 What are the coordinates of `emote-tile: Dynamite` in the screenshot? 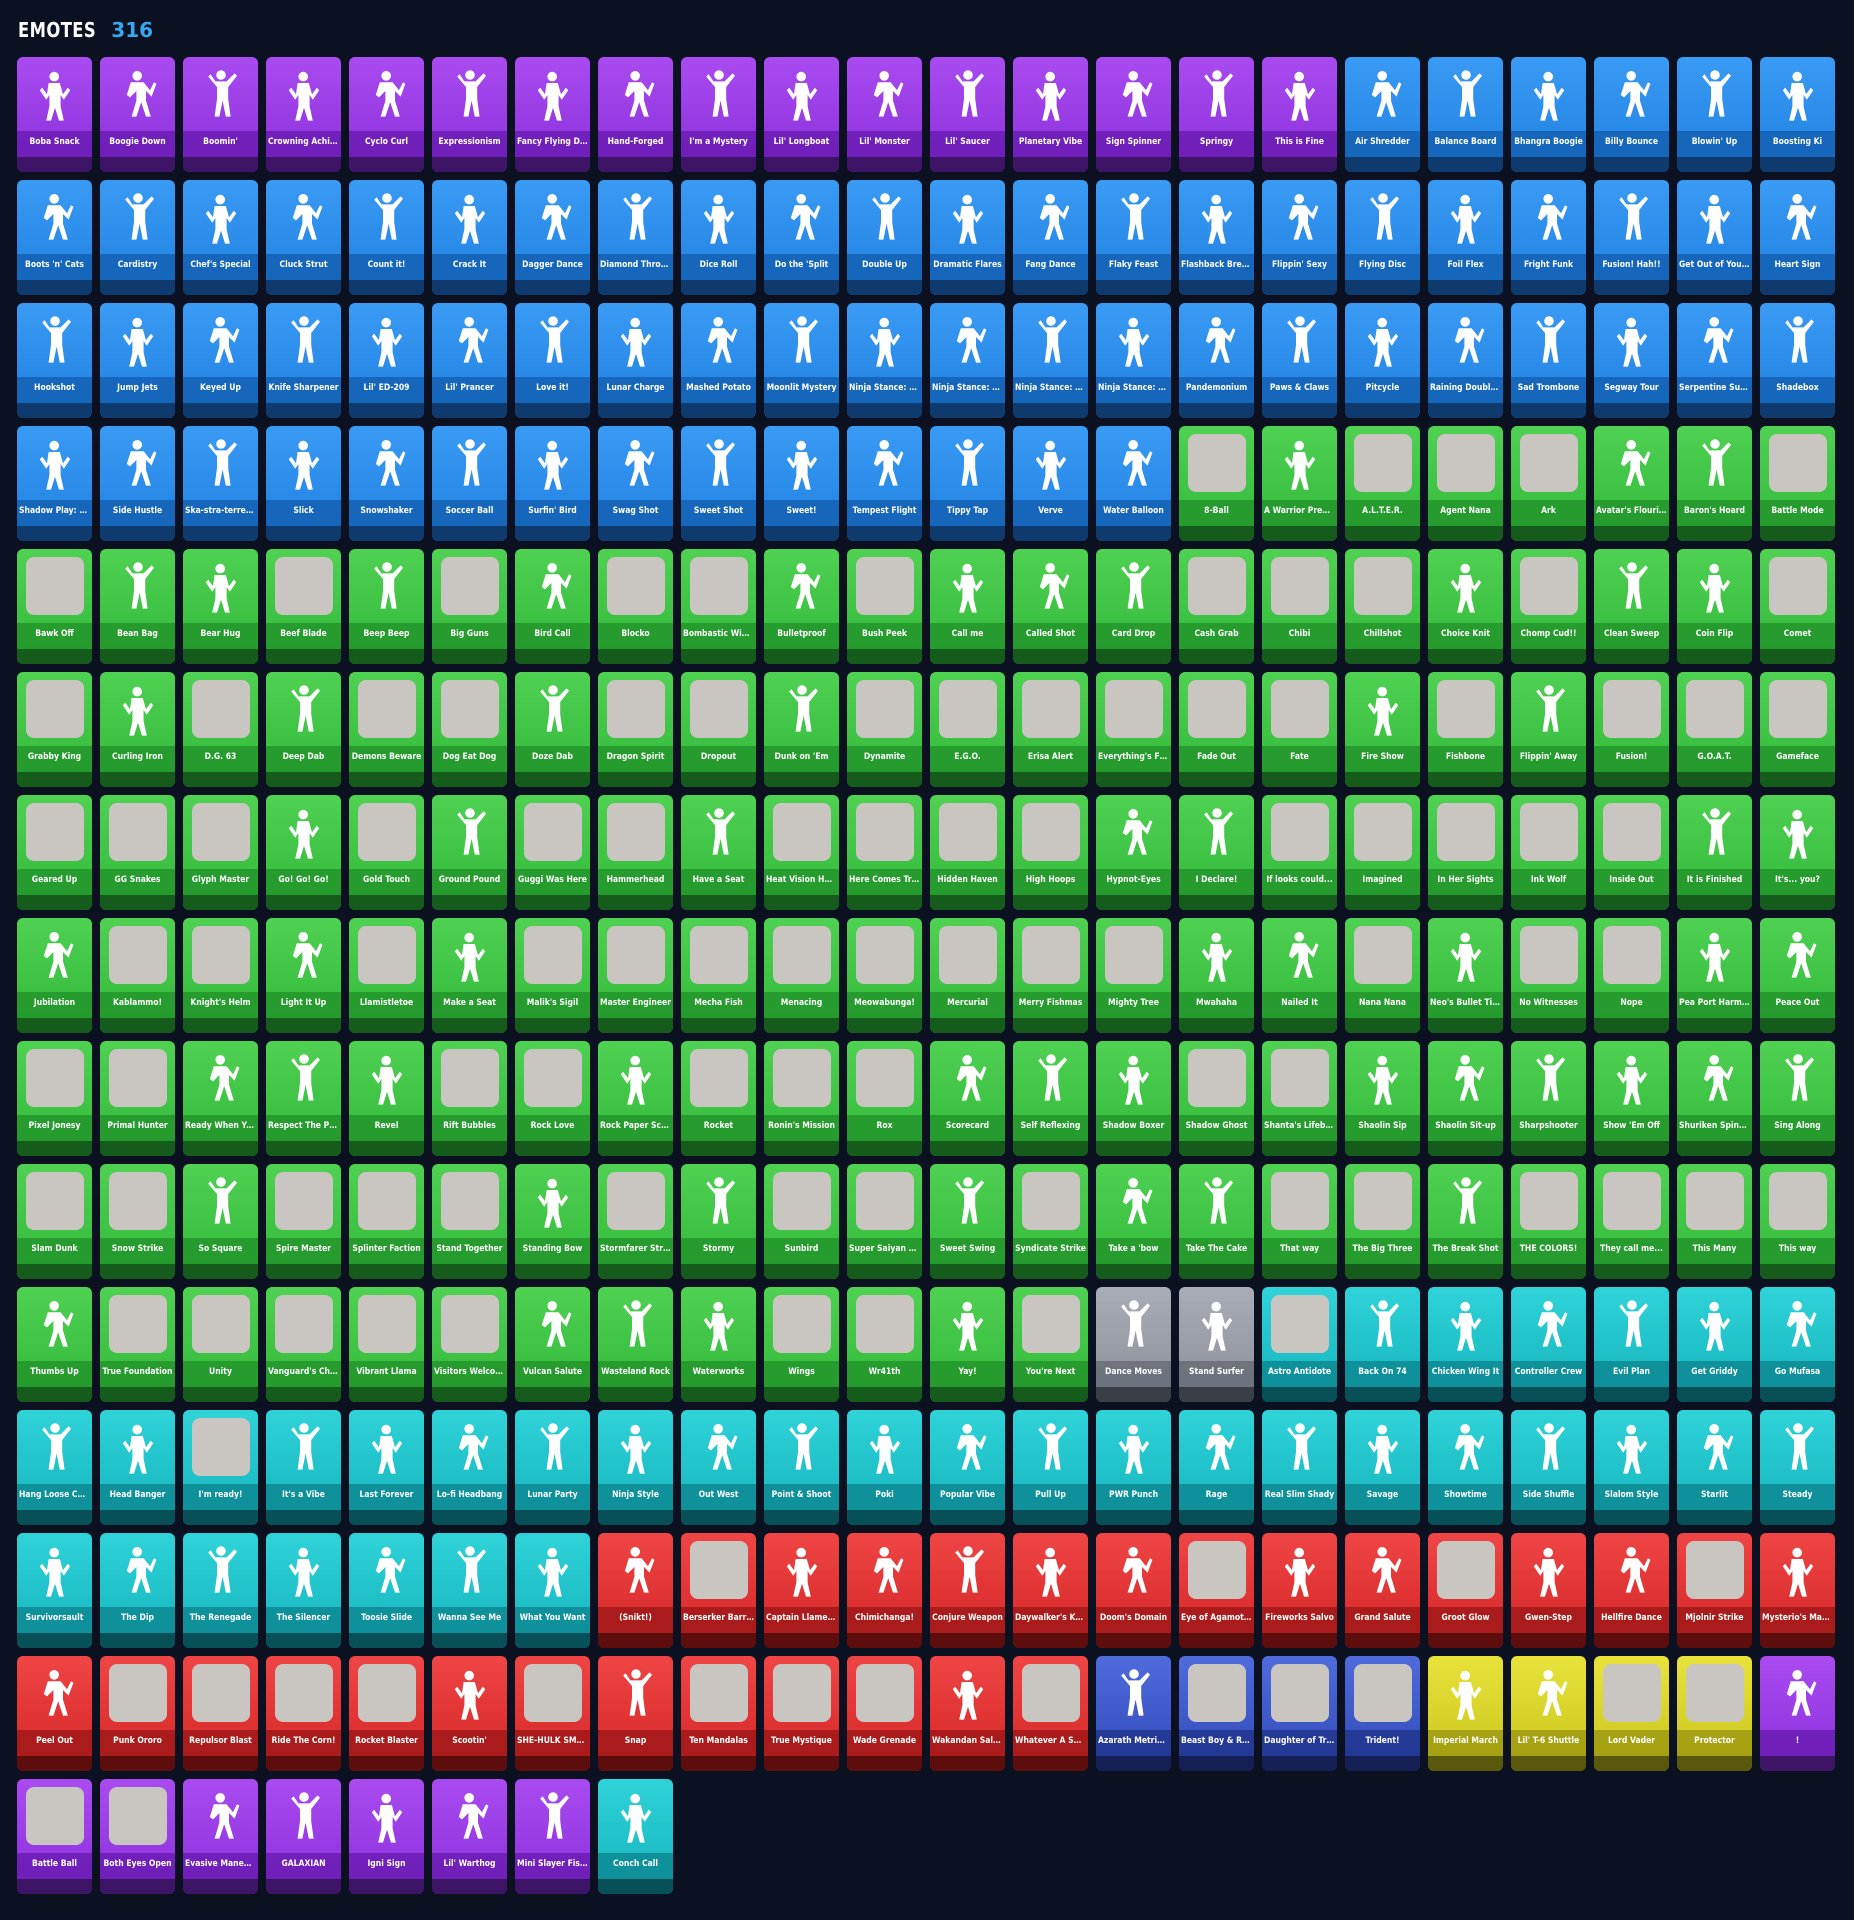 It's located at (884, 729).